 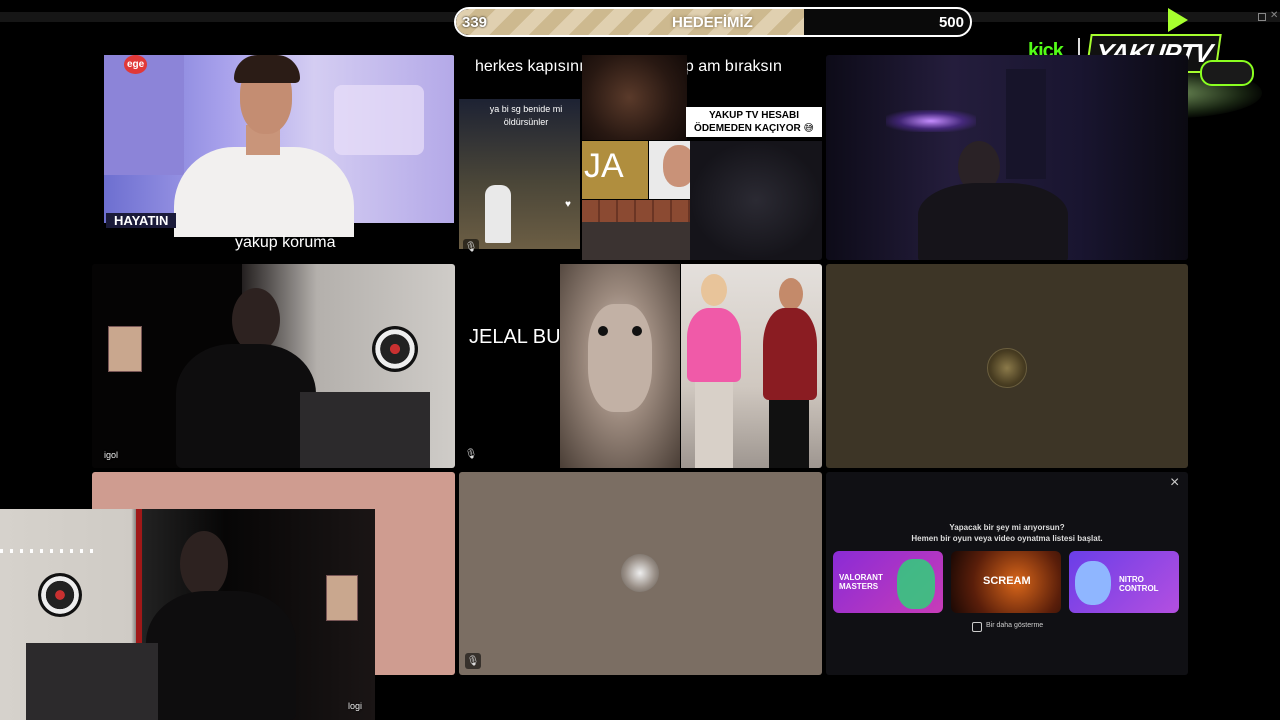 What do you see at coordinates (916, 584) in the screenshot?
I see `valorant-figure` at bounding box center [916, 584].